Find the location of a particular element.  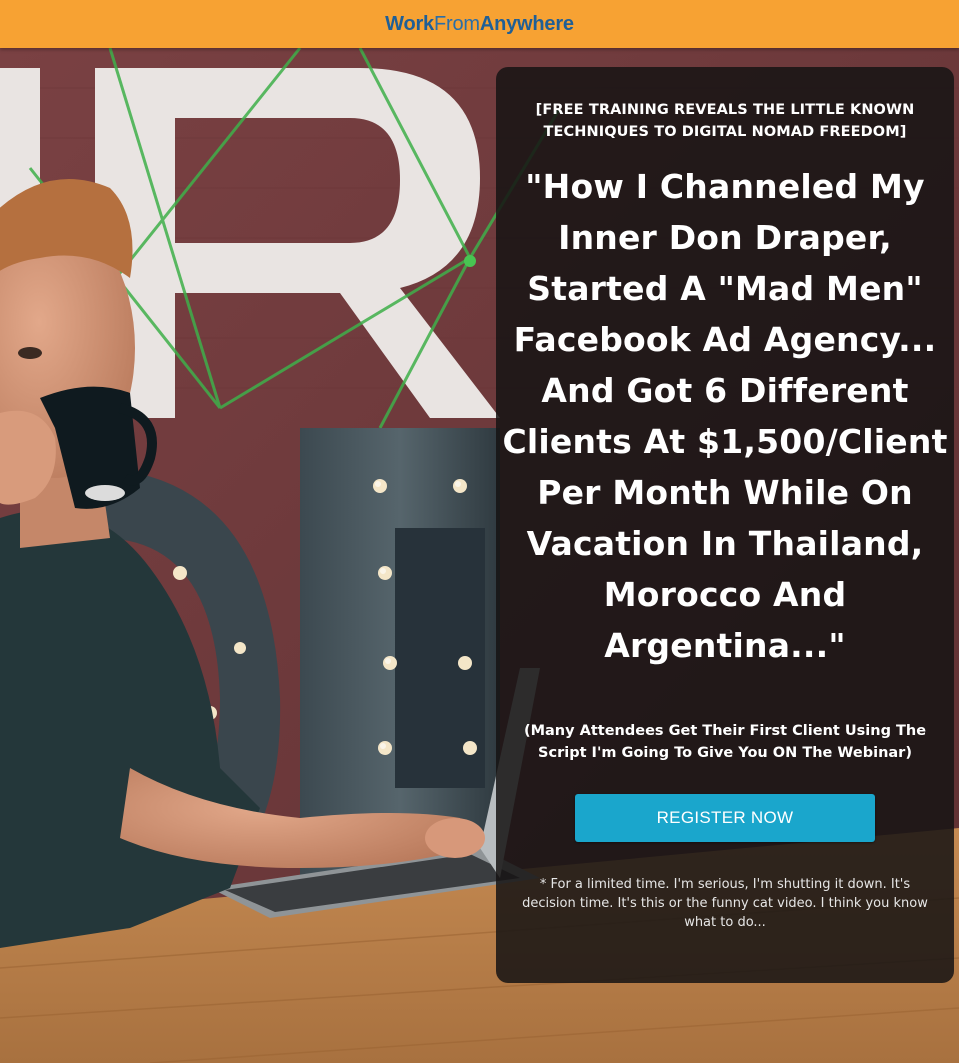

top-bar: WorkFromAnywhere is located at coordinates (479, 24).